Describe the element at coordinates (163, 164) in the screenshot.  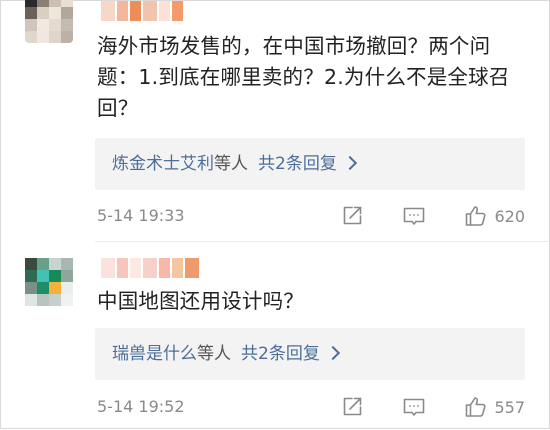
I see `reply-user-name: 炼金术士艾利` at that location.